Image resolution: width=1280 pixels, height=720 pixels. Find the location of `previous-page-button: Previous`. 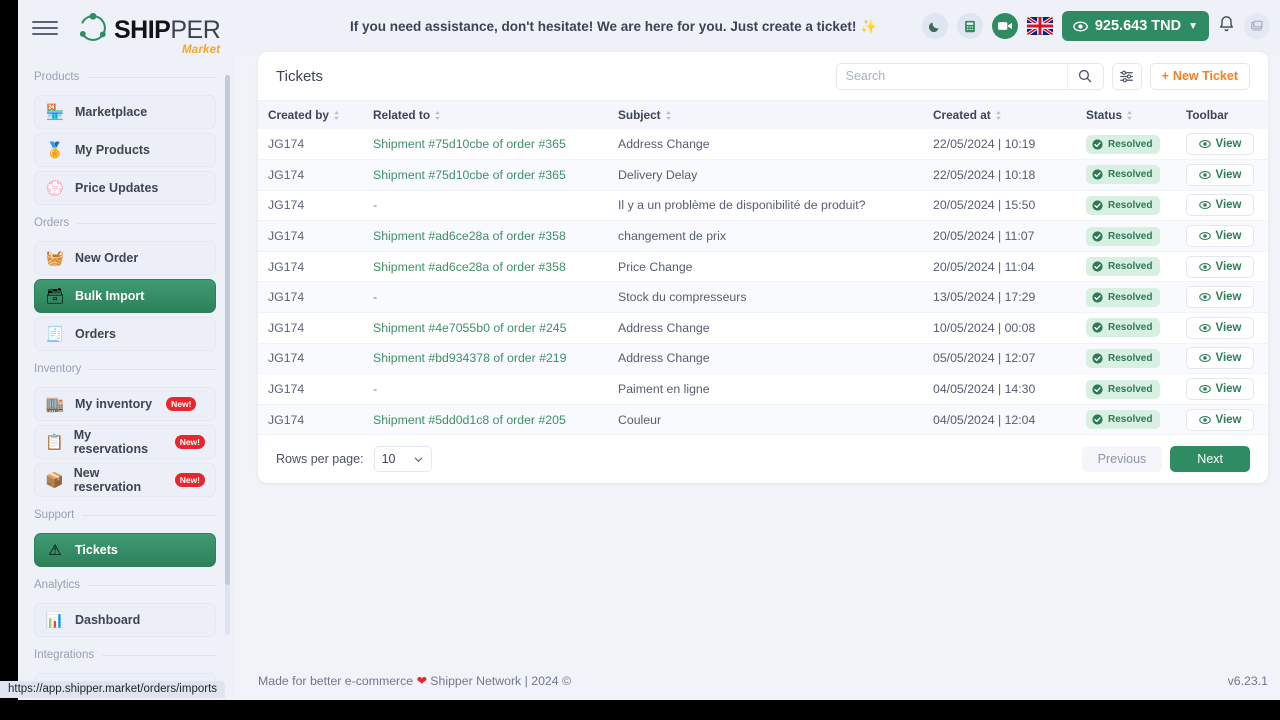

previous-page-button: Previous is located at coordinates (1122, 459).